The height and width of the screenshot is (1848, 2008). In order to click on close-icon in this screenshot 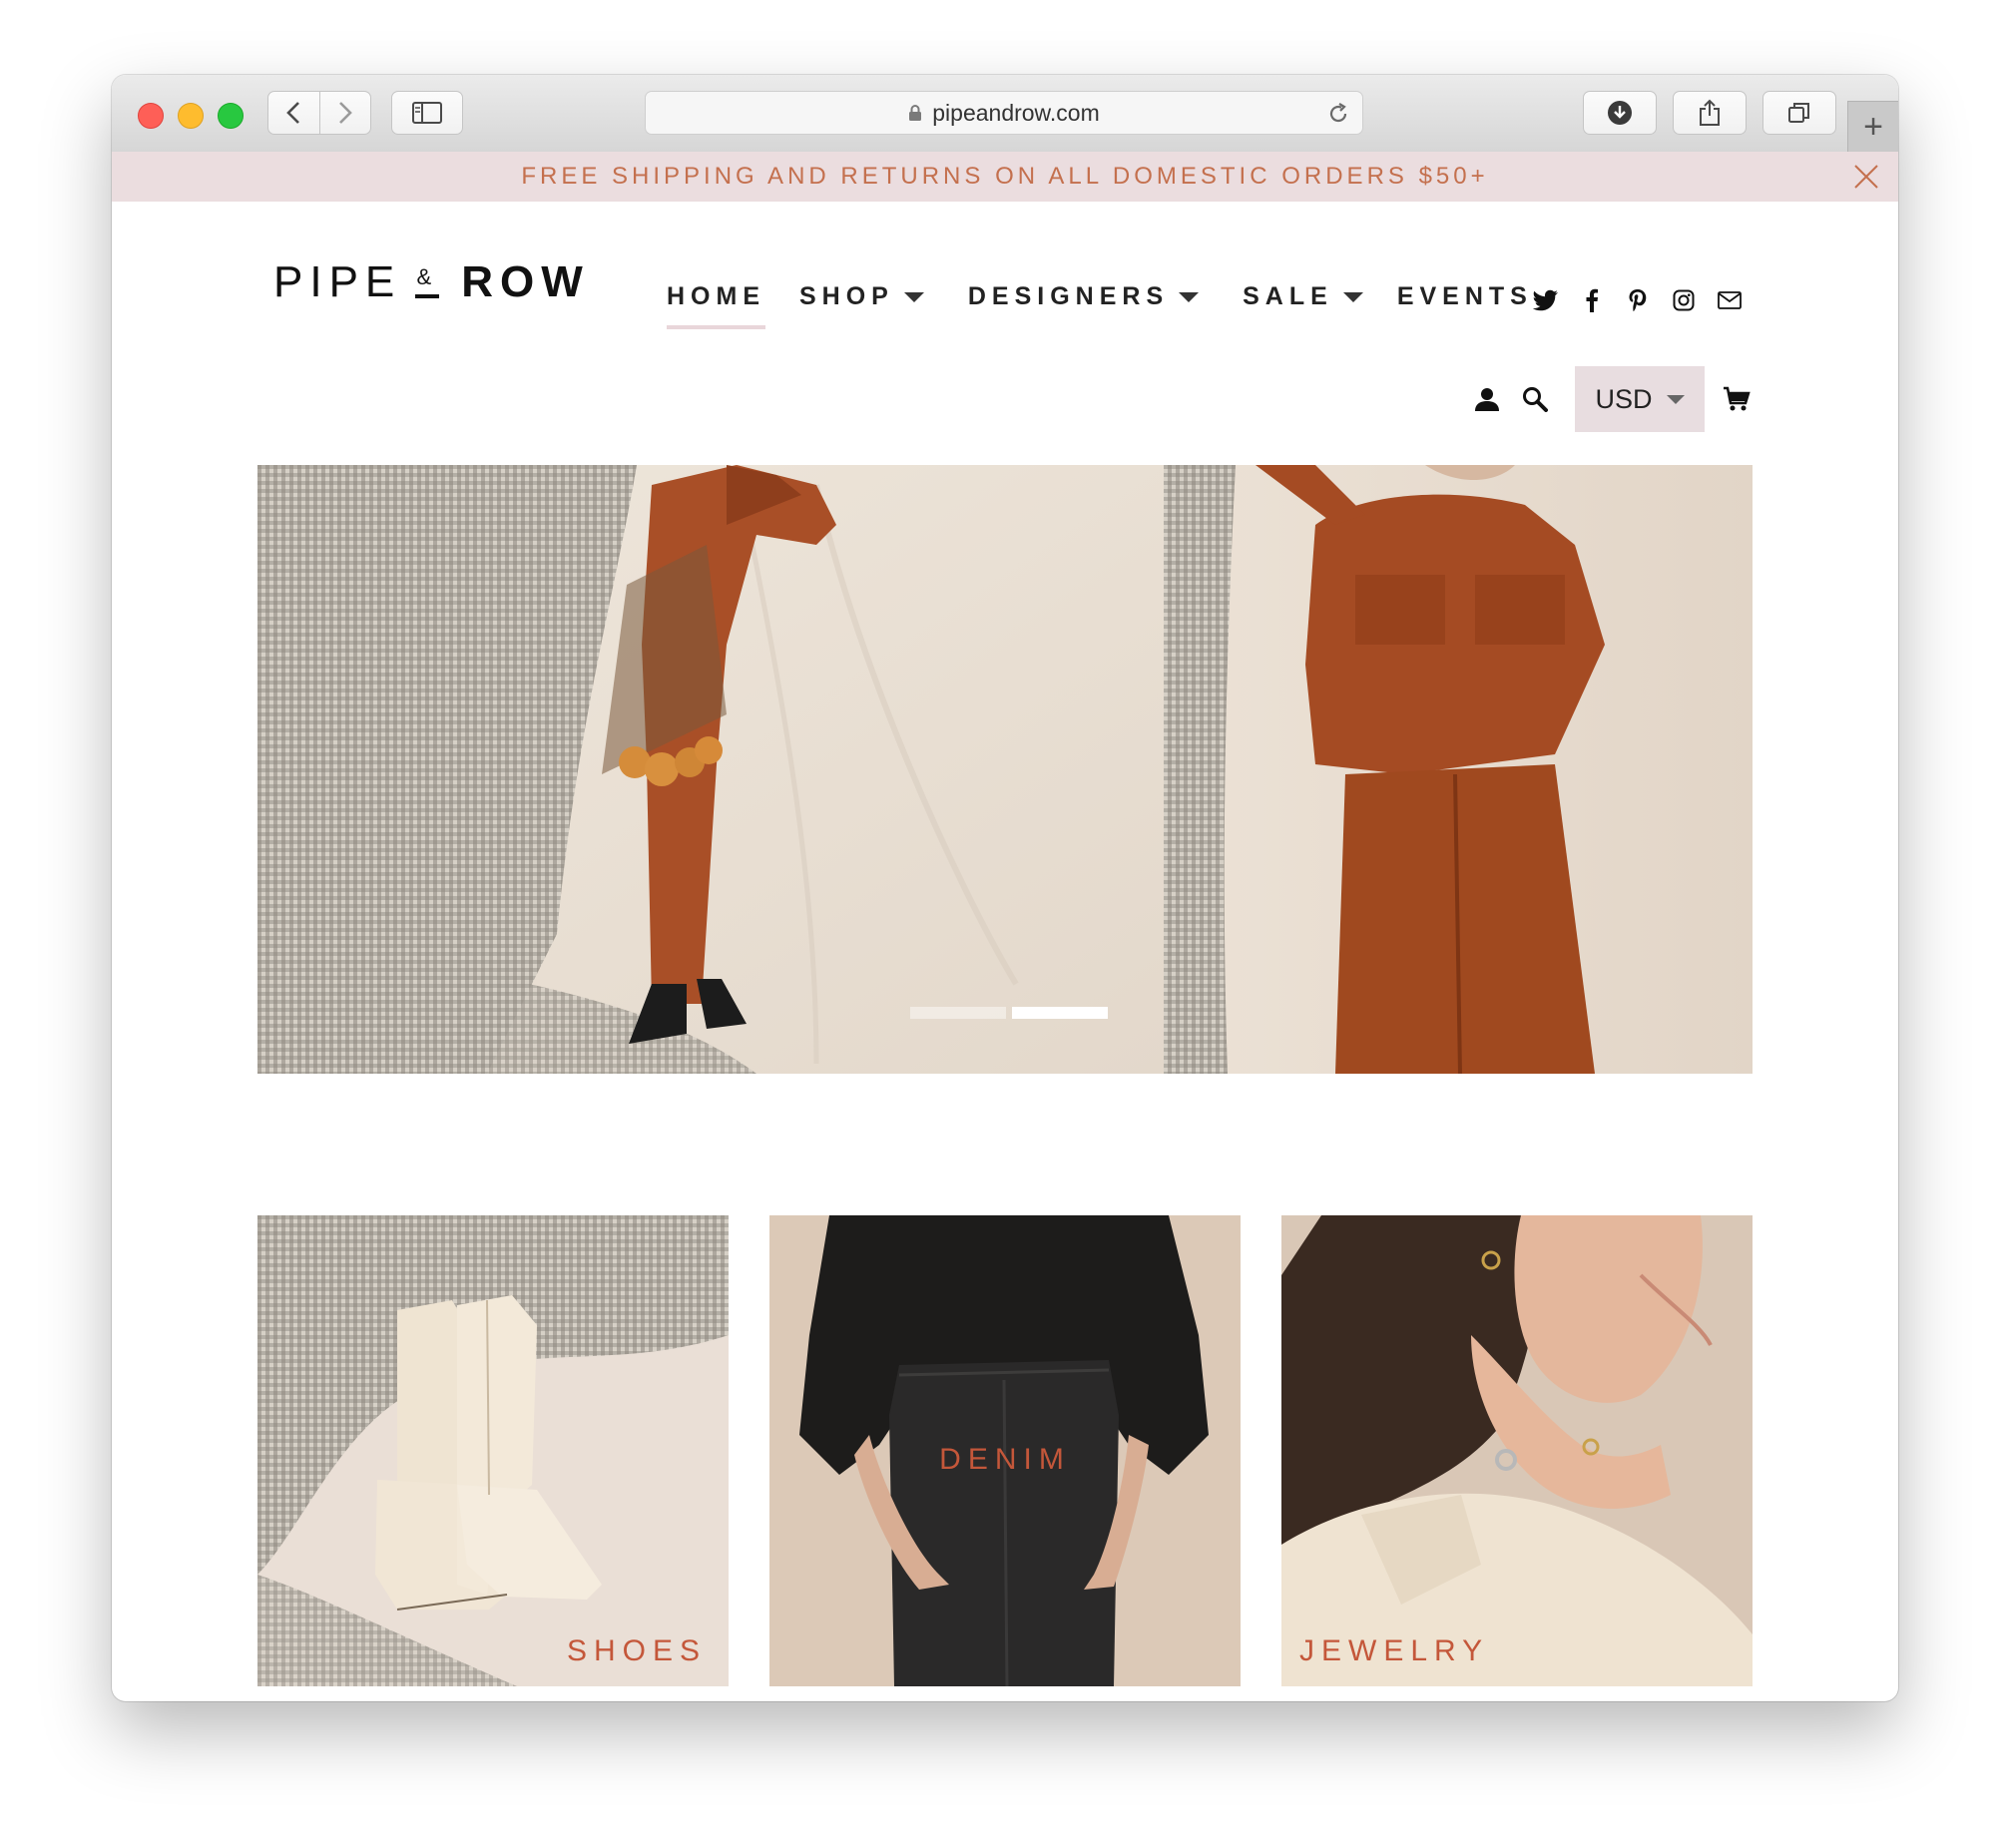, I will do `click(1866, 177)`.